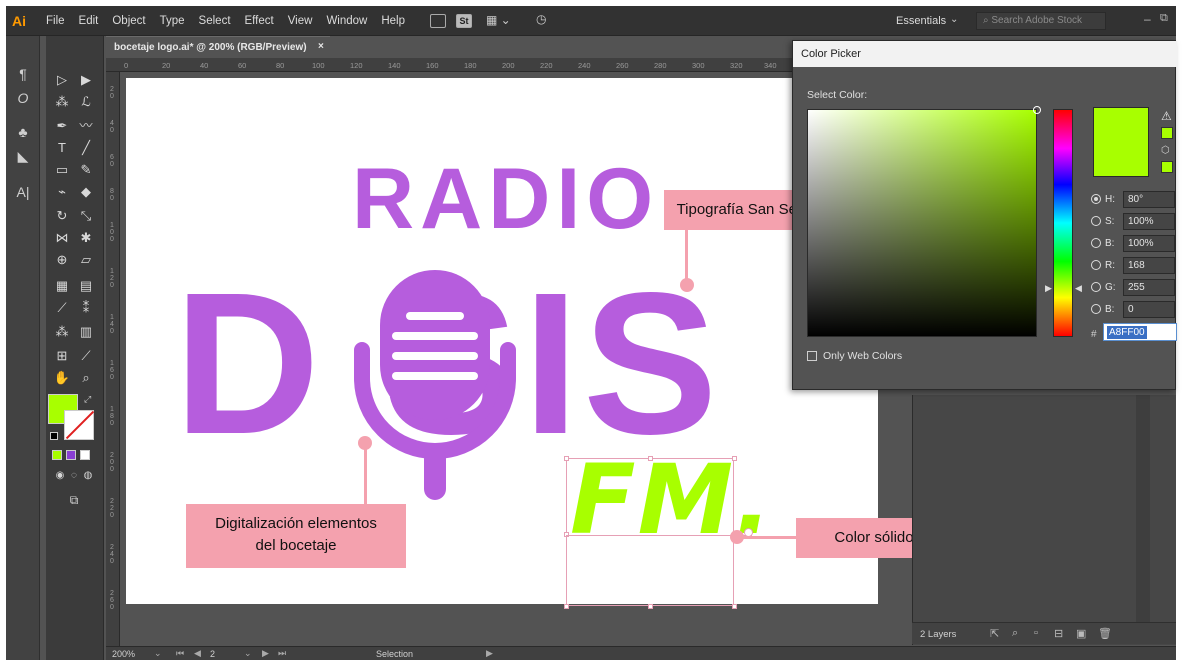  Describe the element at coordinates (89, 21) in the screenshot. I see `menu-edit: Edit` at that location.